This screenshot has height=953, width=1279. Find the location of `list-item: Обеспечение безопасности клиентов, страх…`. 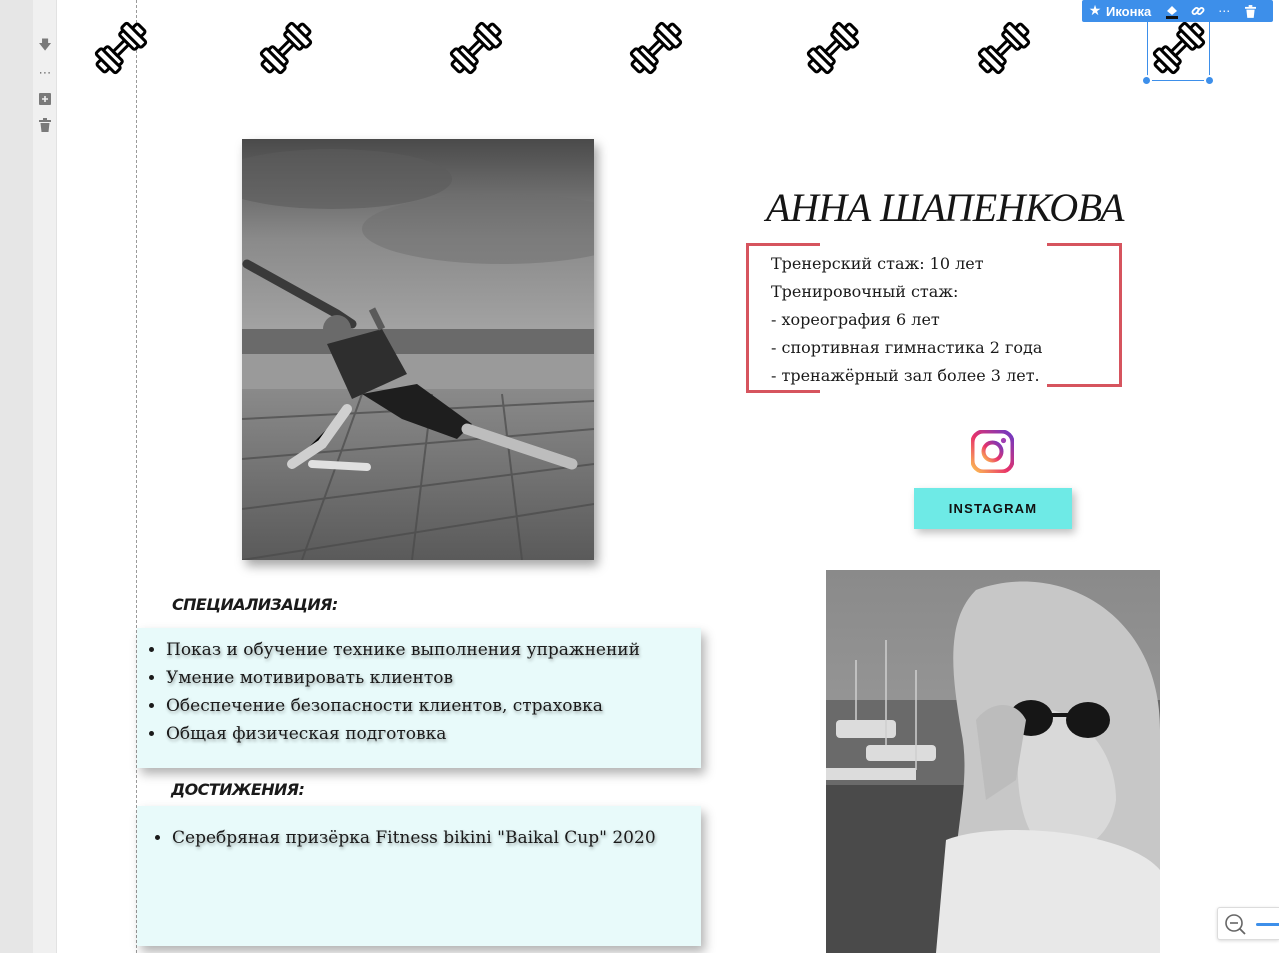

list-item: Обеспечение безопасности клиентов, страх… is located at coordinates (433, 706).